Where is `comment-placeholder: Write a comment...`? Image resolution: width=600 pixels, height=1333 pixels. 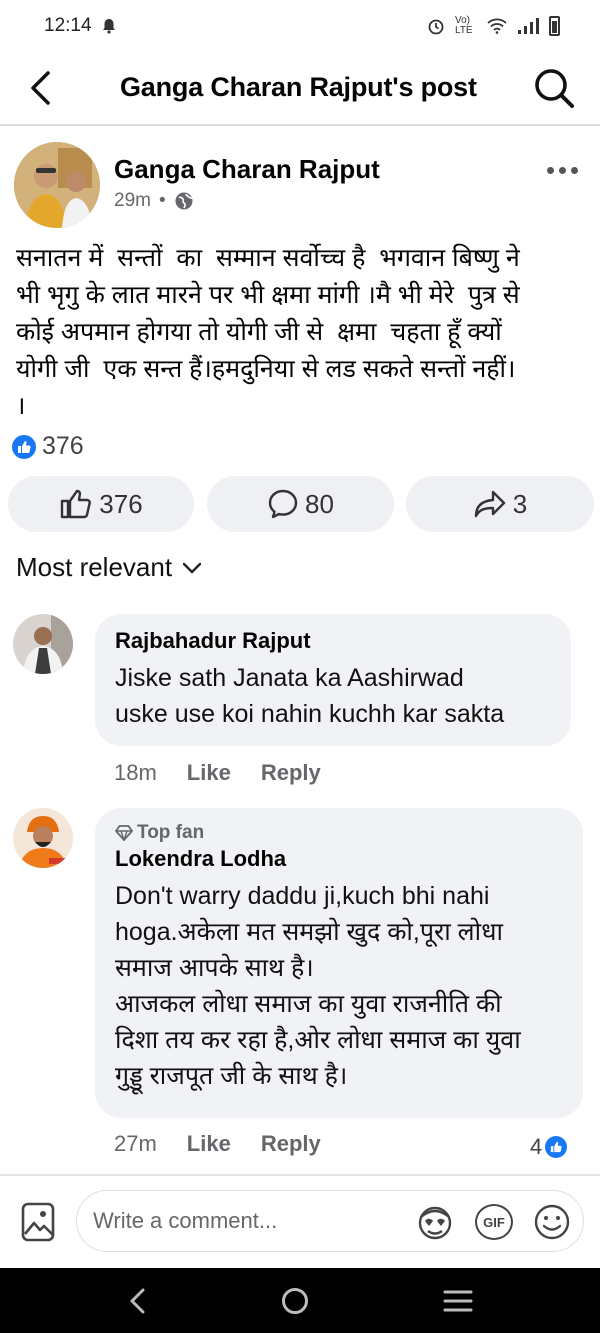 comment-placeholder: Write a comment... is located at coordinates (185, 1220).